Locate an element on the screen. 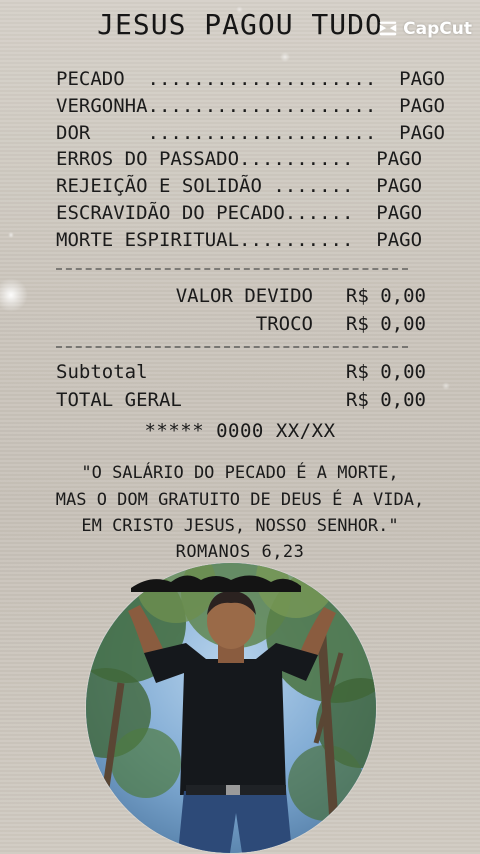 This screenshot has width=480, height=854. charge-item: ESCRAVIDÃO DO PECADO...... PAGO is located at coordinates (239, 212).